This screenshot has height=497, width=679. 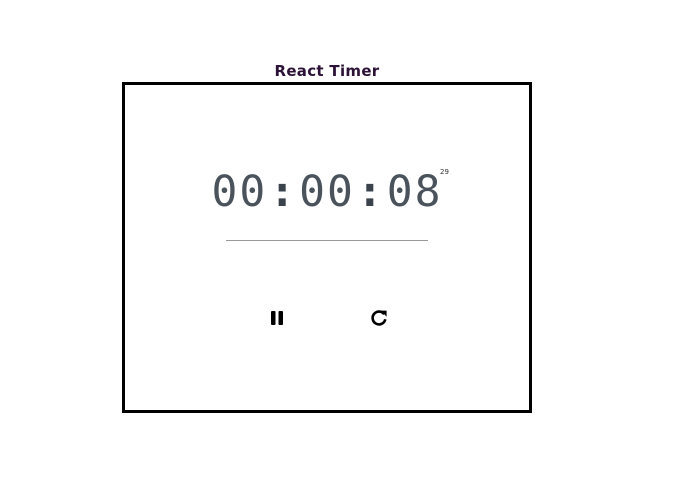 I want to click on reset-icon, so click(x=379, y=318).